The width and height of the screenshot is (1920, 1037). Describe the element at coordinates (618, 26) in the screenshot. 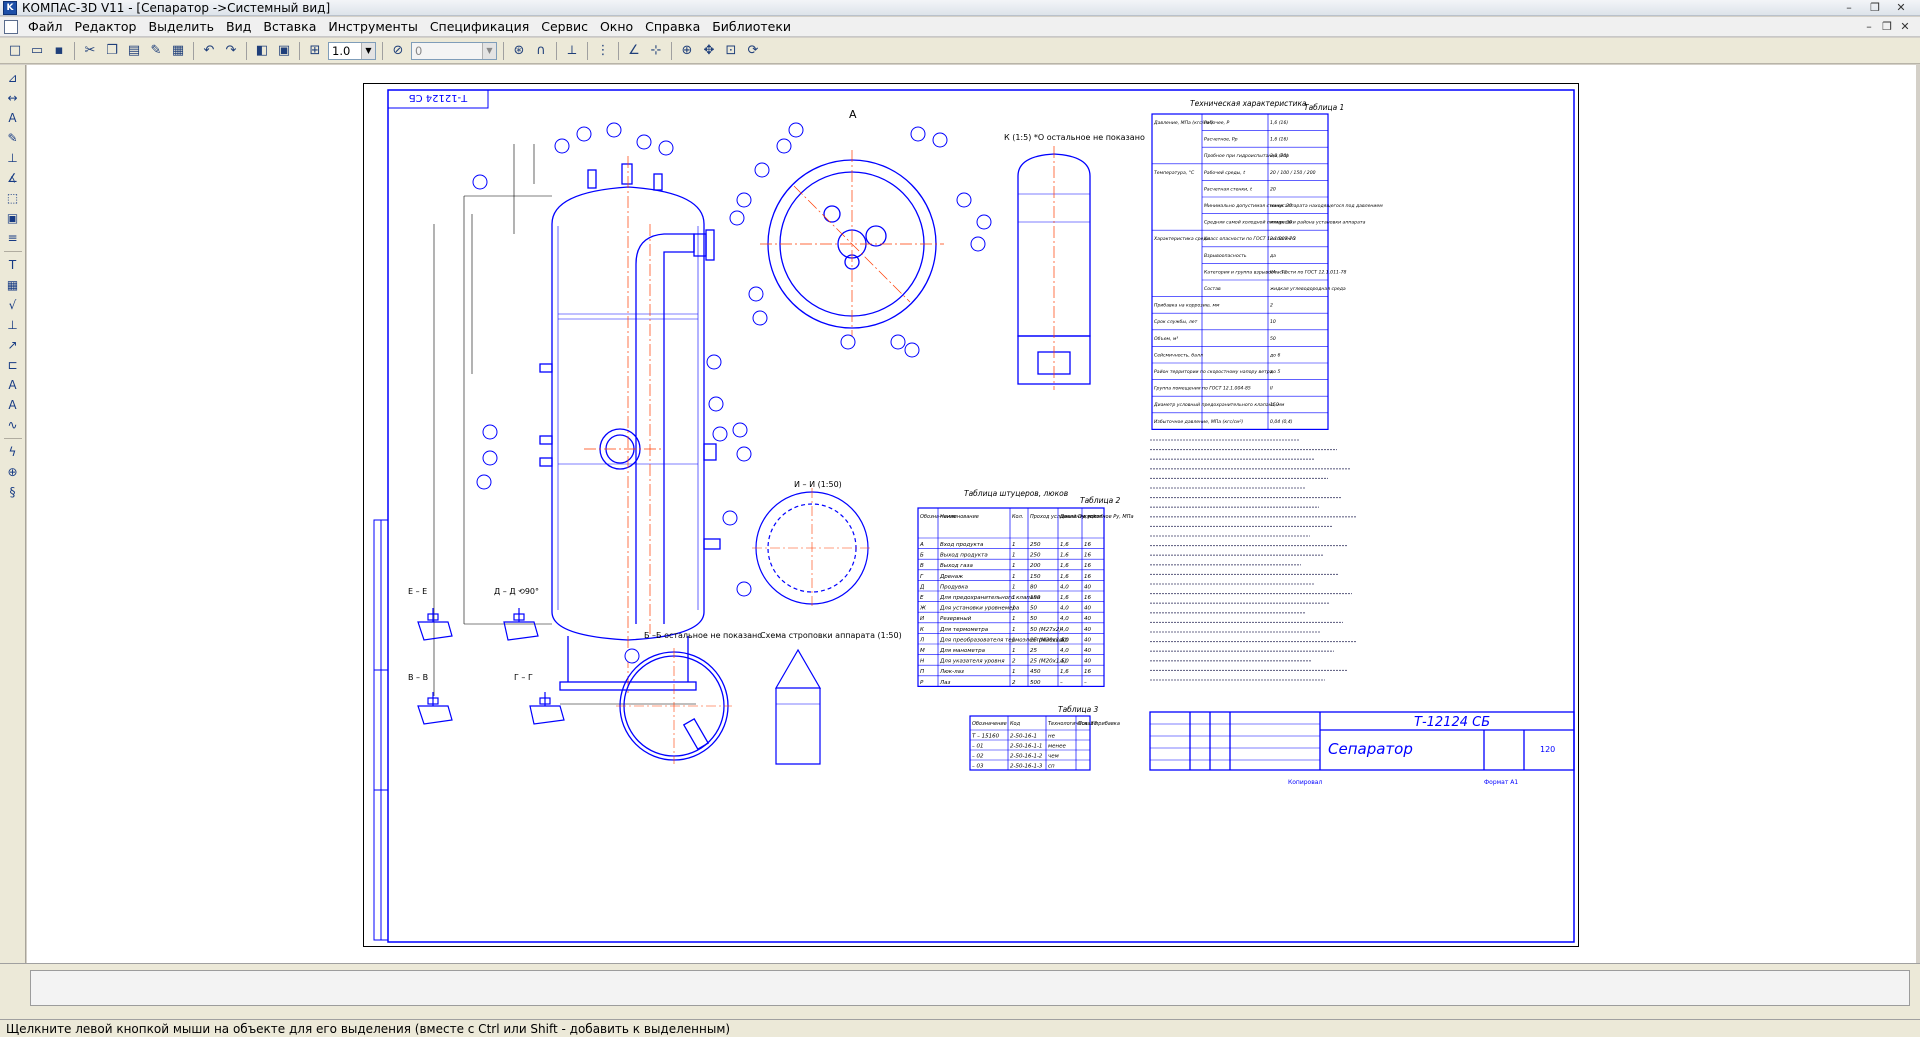

I see `menu-window: Окно` at that location.